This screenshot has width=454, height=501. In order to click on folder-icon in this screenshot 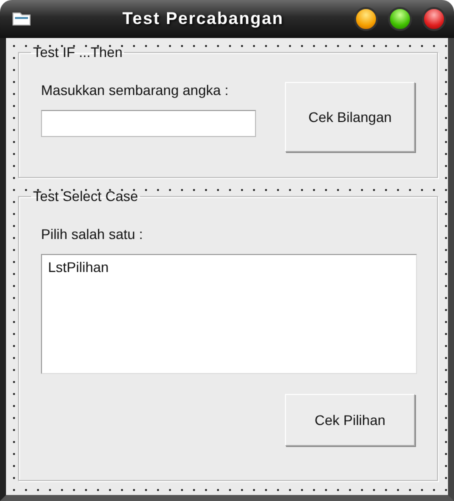, I will do `click(22, 19)`.